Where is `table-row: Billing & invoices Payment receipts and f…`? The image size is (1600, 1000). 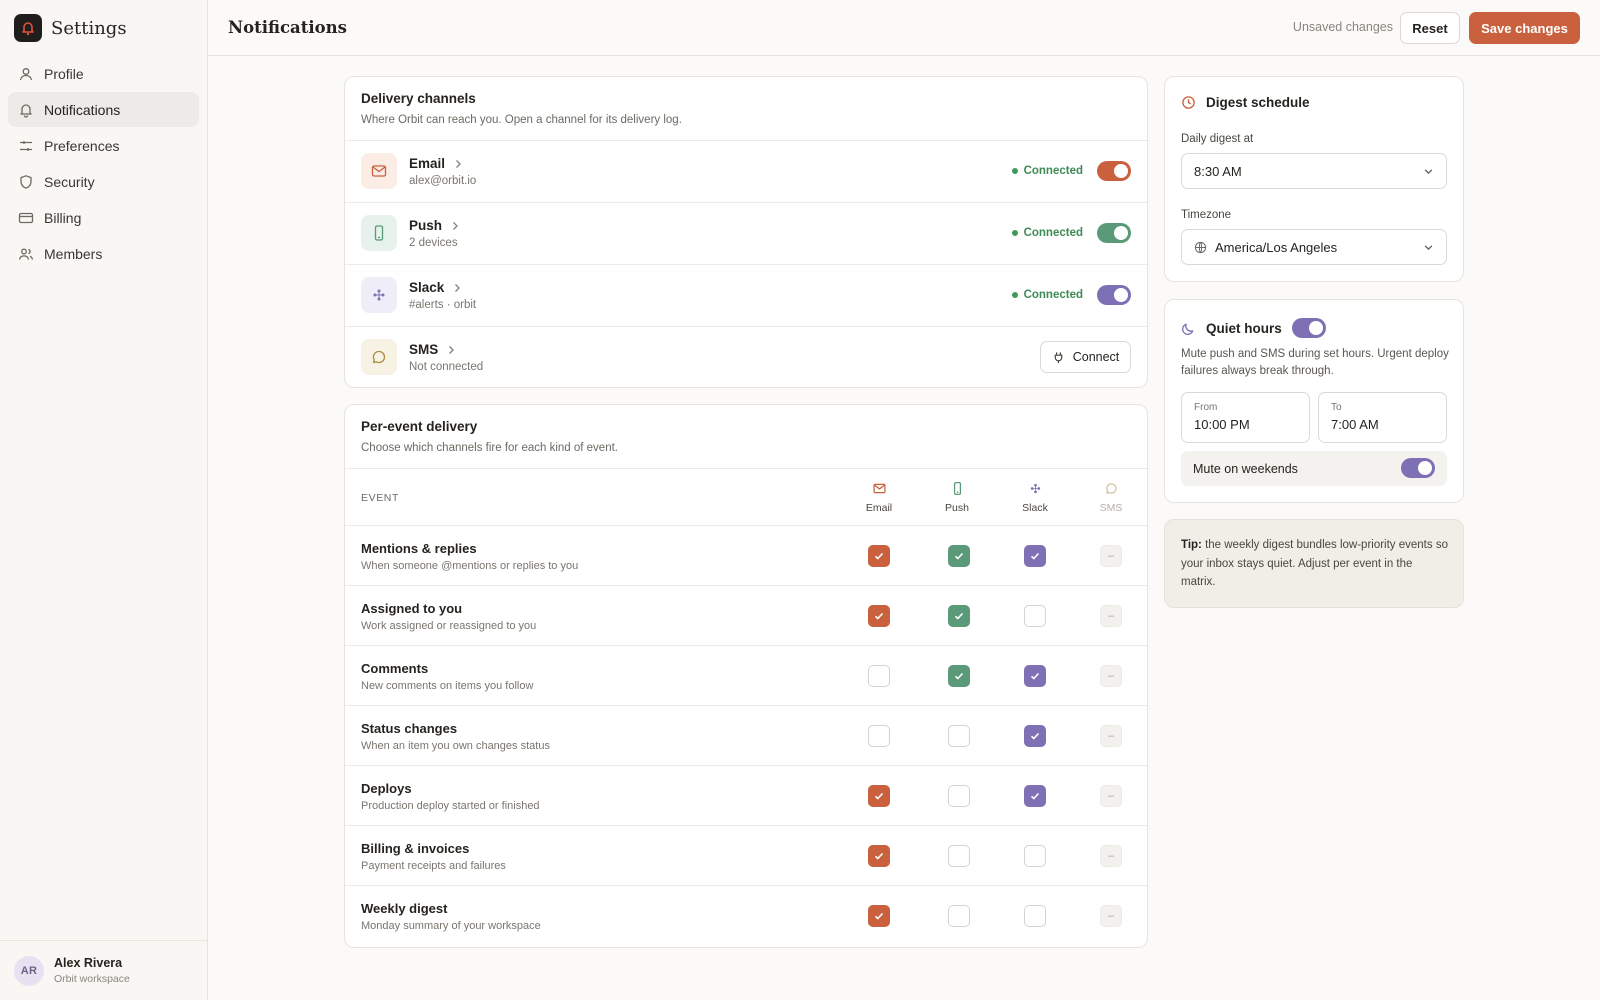
table-row: Billing & invoices Payment receipts and f… is located at coordinates (746, 856).